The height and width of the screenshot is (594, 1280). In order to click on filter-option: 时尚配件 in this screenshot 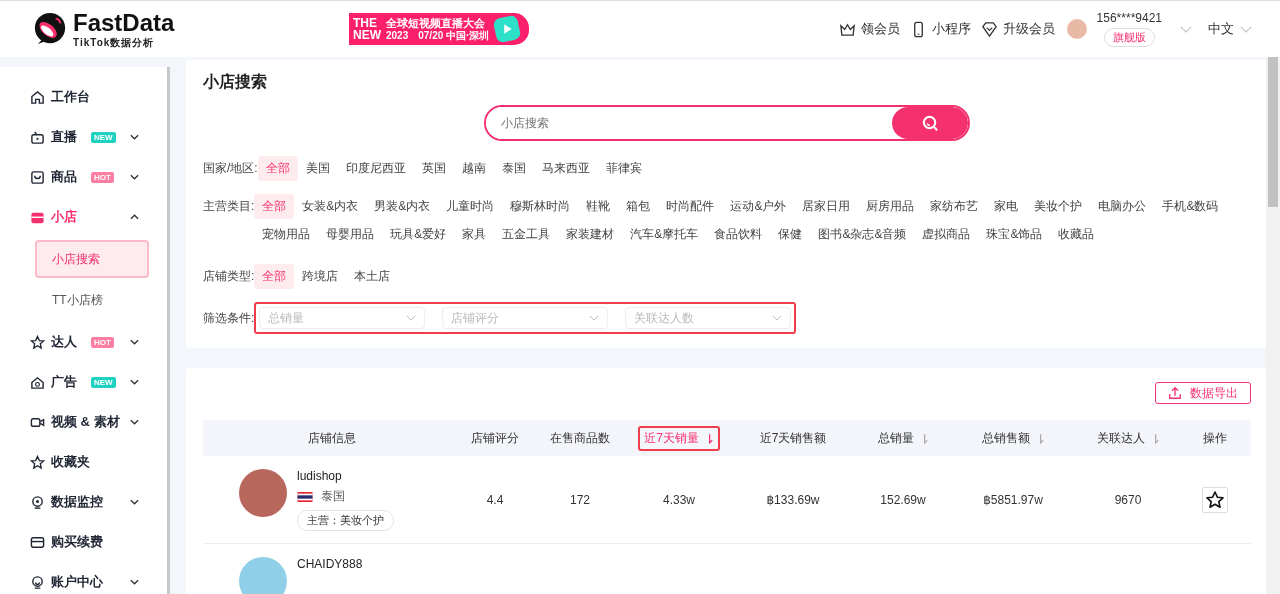, I will do `click(690, 206)`.